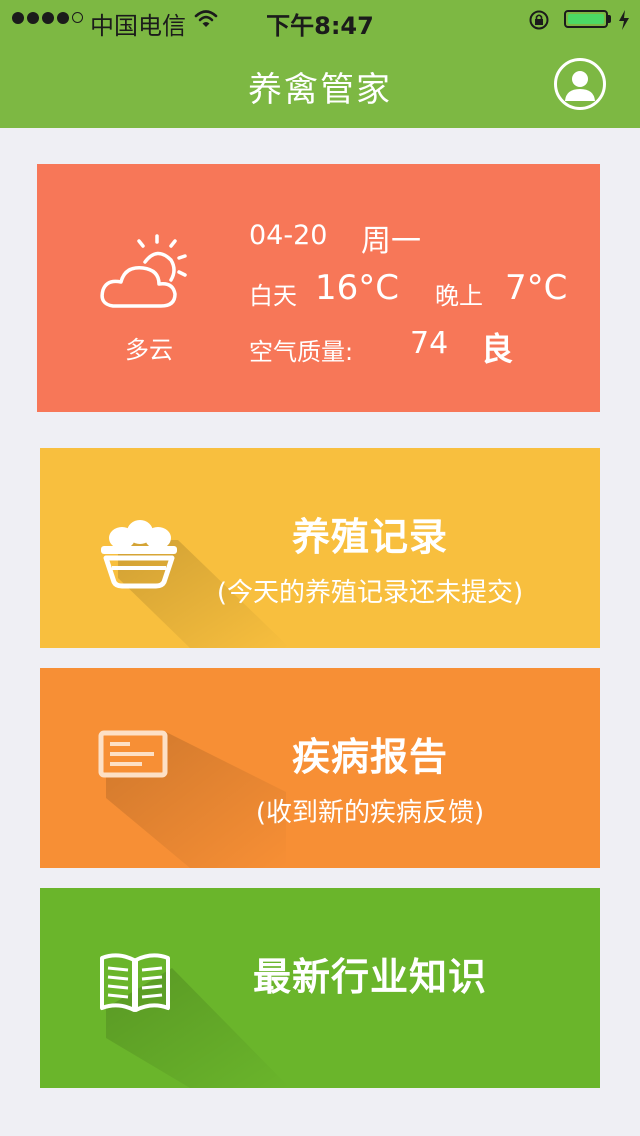 The height and width of the screenshot is (1136, 640). I want to click on tile-subtitle: (收到新的疾病反馈), so click(370, 813).